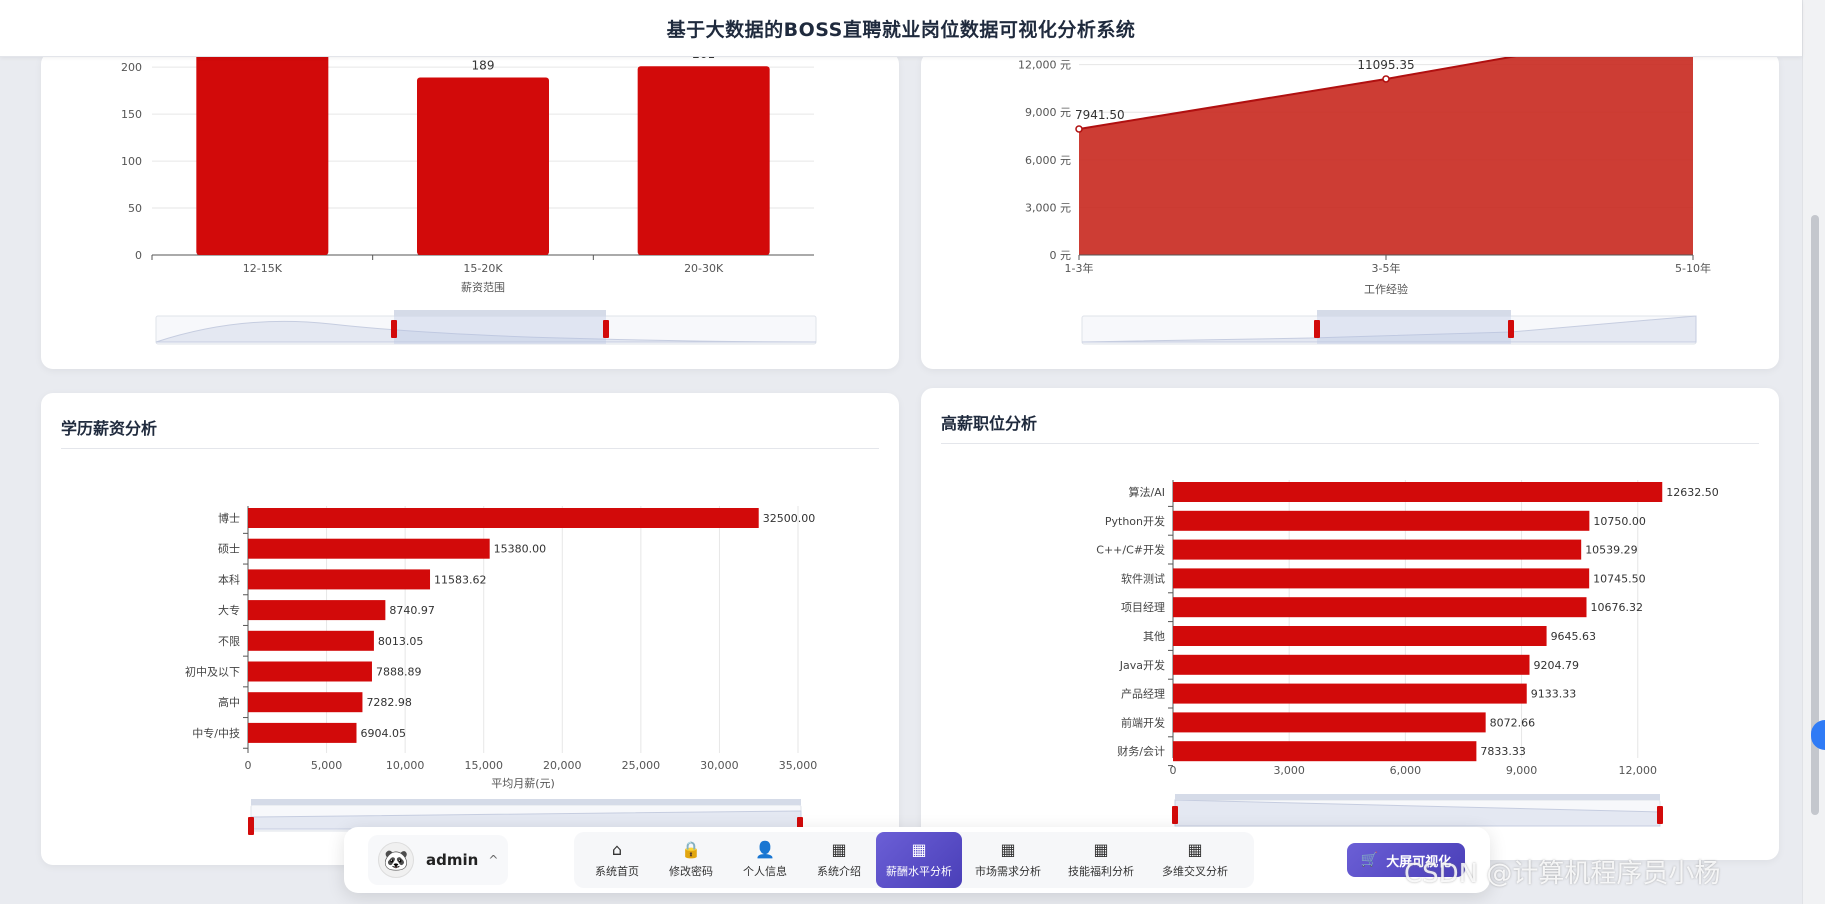  What do you see at coordinates (1079, 268) in the screenshot?
I see `x-tick-label: 1-3年` at bounding box center [1079, 268].